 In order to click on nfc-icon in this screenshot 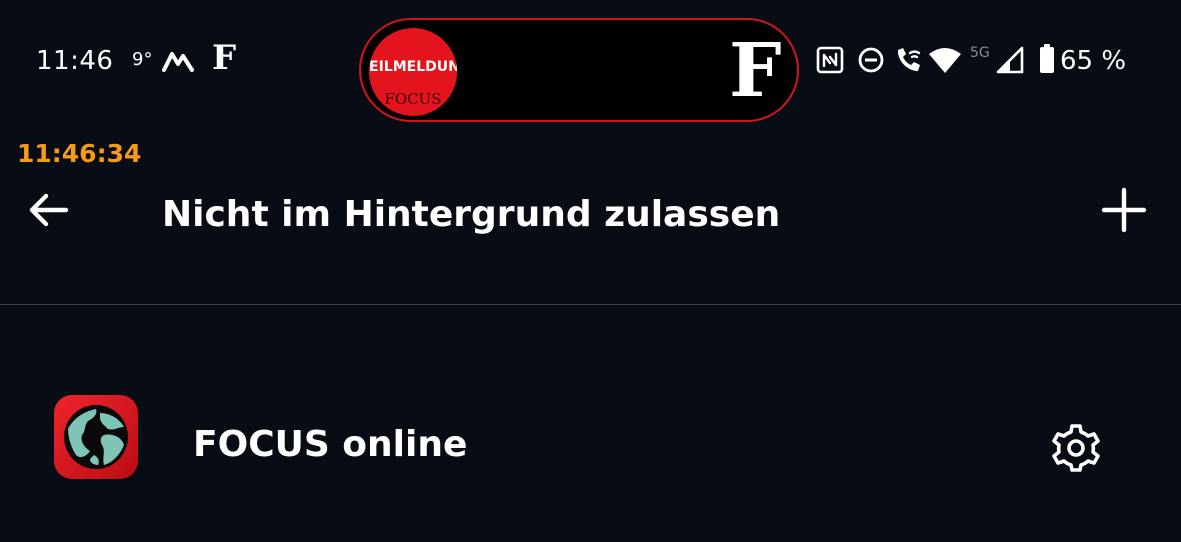, I will do `click(830, 60)`.